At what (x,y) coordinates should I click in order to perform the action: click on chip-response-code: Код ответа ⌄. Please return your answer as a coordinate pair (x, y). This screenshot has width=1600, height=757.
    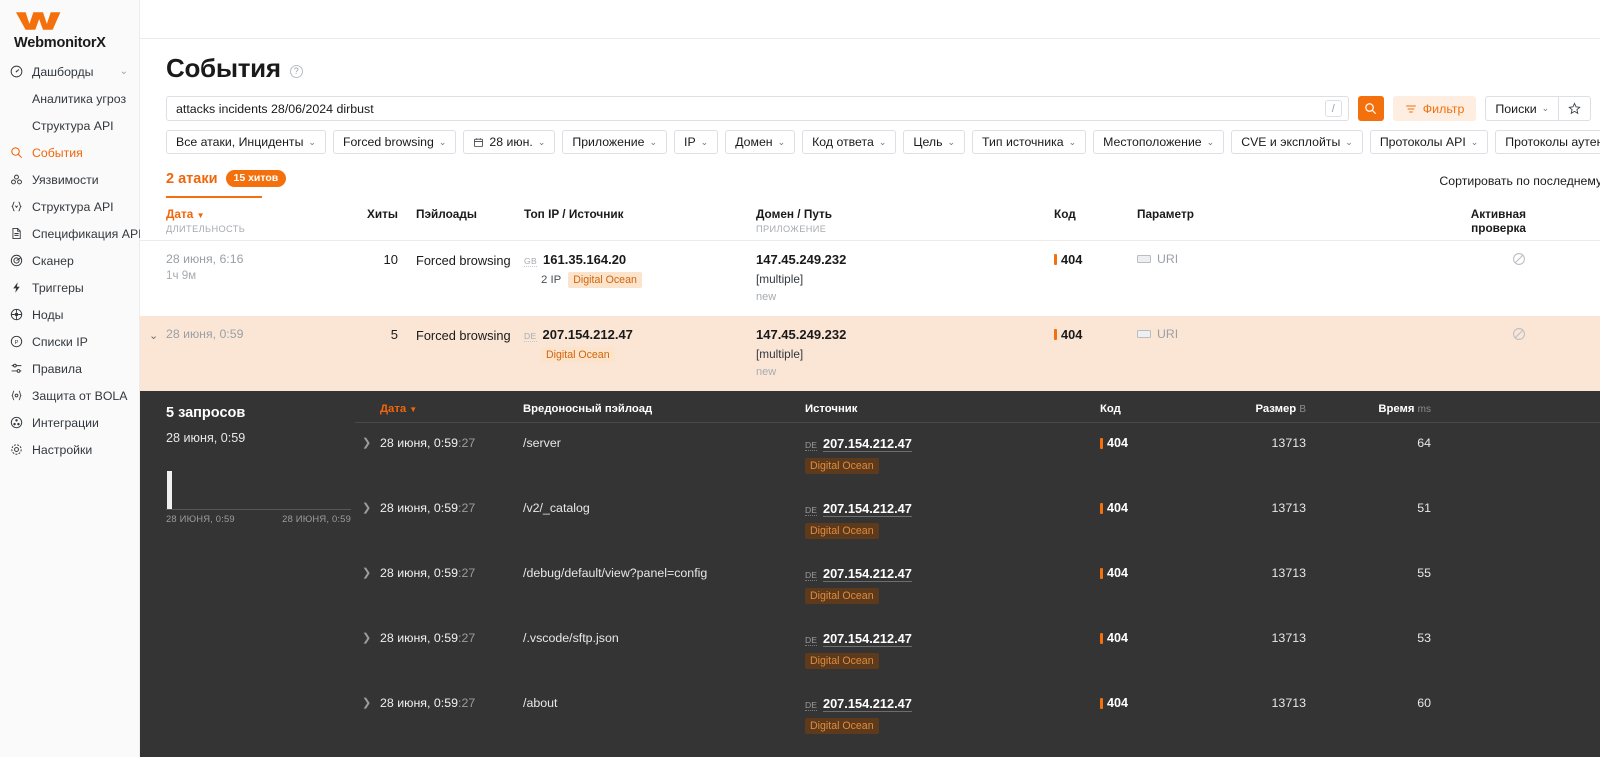
    Looking at the image, I should click on (849, 142).